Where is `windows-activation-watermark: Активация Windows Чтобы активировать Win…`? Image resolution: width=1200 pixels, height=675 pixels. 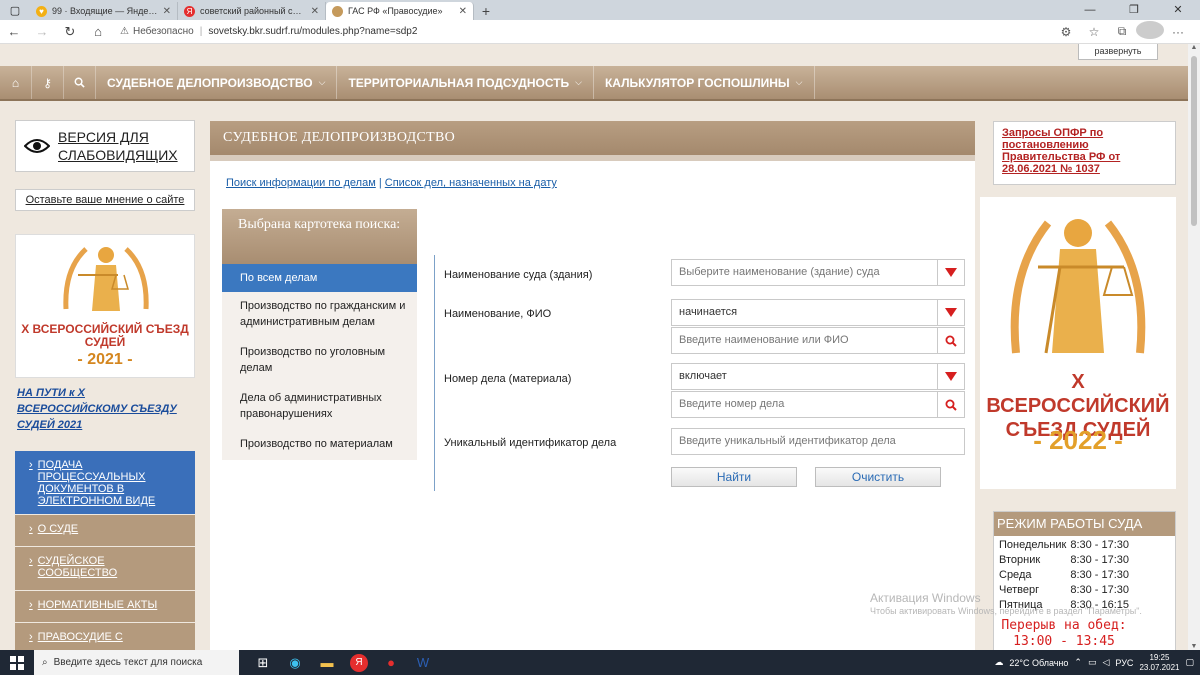
windows-activation-watermark: Активация Windows Чтобы активировать Win… is located at coordinates (1006, 605).